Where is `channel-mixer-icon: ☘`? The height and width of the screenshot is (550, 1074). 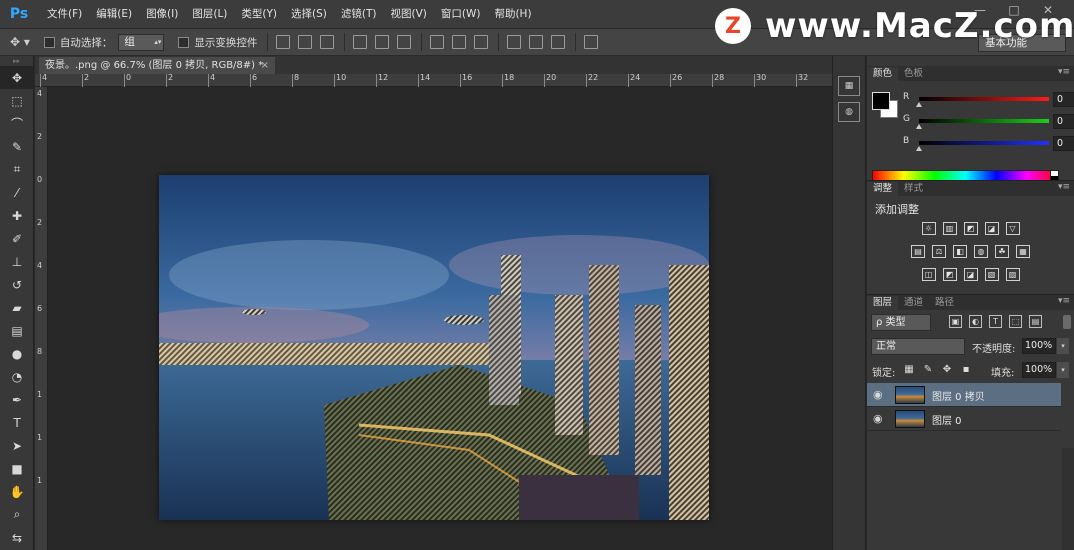
channel-mixer-icon: ☘ is located at coordinates (1002, 251).